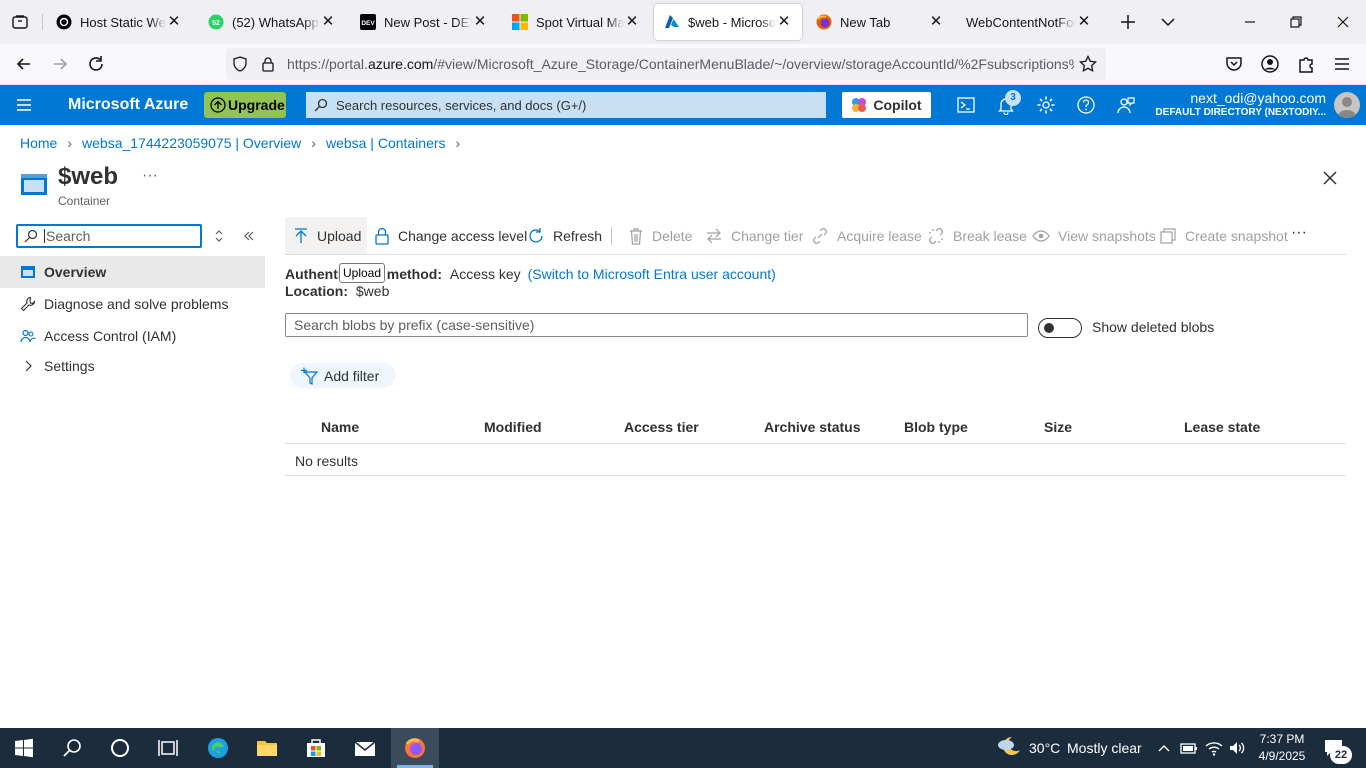 This screenshot has height=768, width=1366. I want to click on browser-tab: Spot Virtual Mach ✕, so click(576, 22).